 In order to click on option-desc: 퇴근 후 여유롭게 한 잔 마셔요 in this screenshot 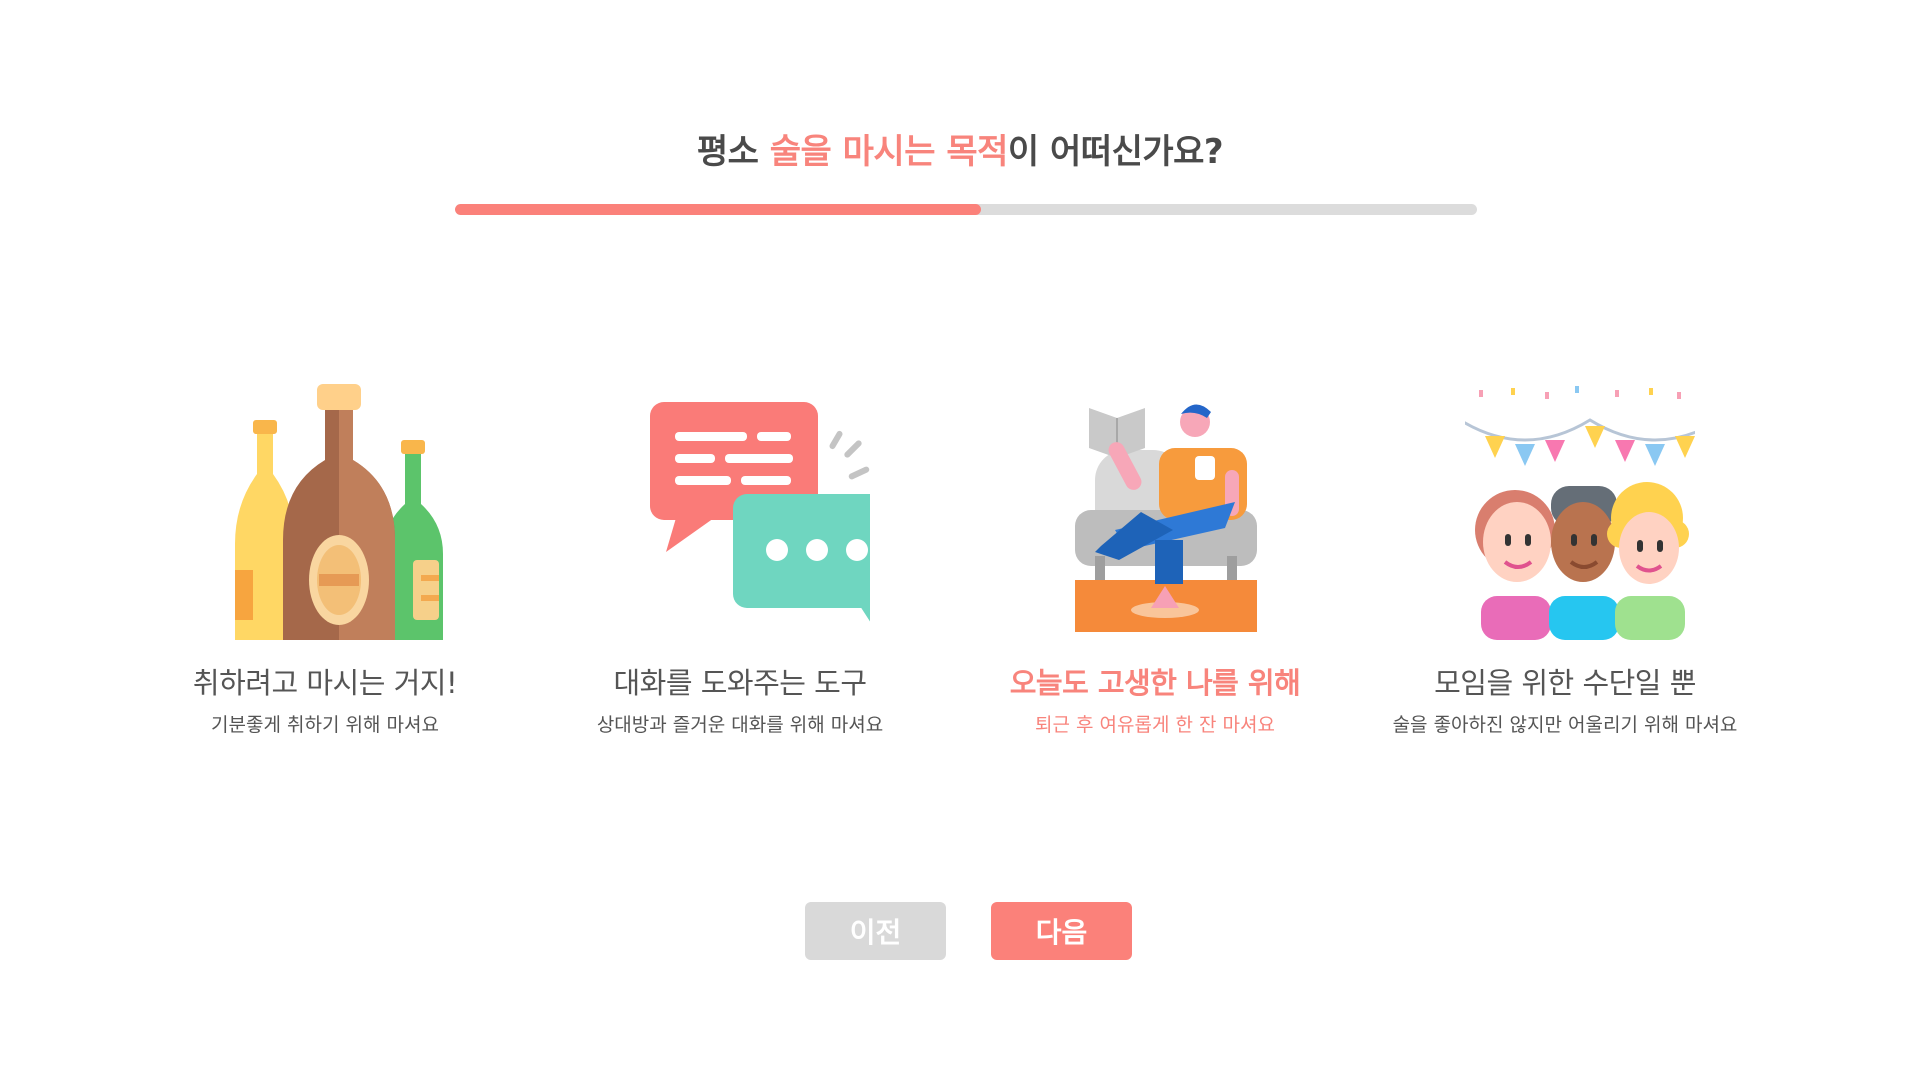, I will do `click(1155, 725)`.